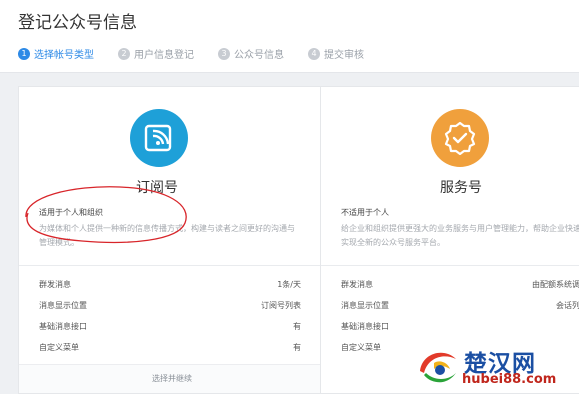  Describe the element at coordinates (224, 53) in the screenshot. I see `step-number: 3` at that location.